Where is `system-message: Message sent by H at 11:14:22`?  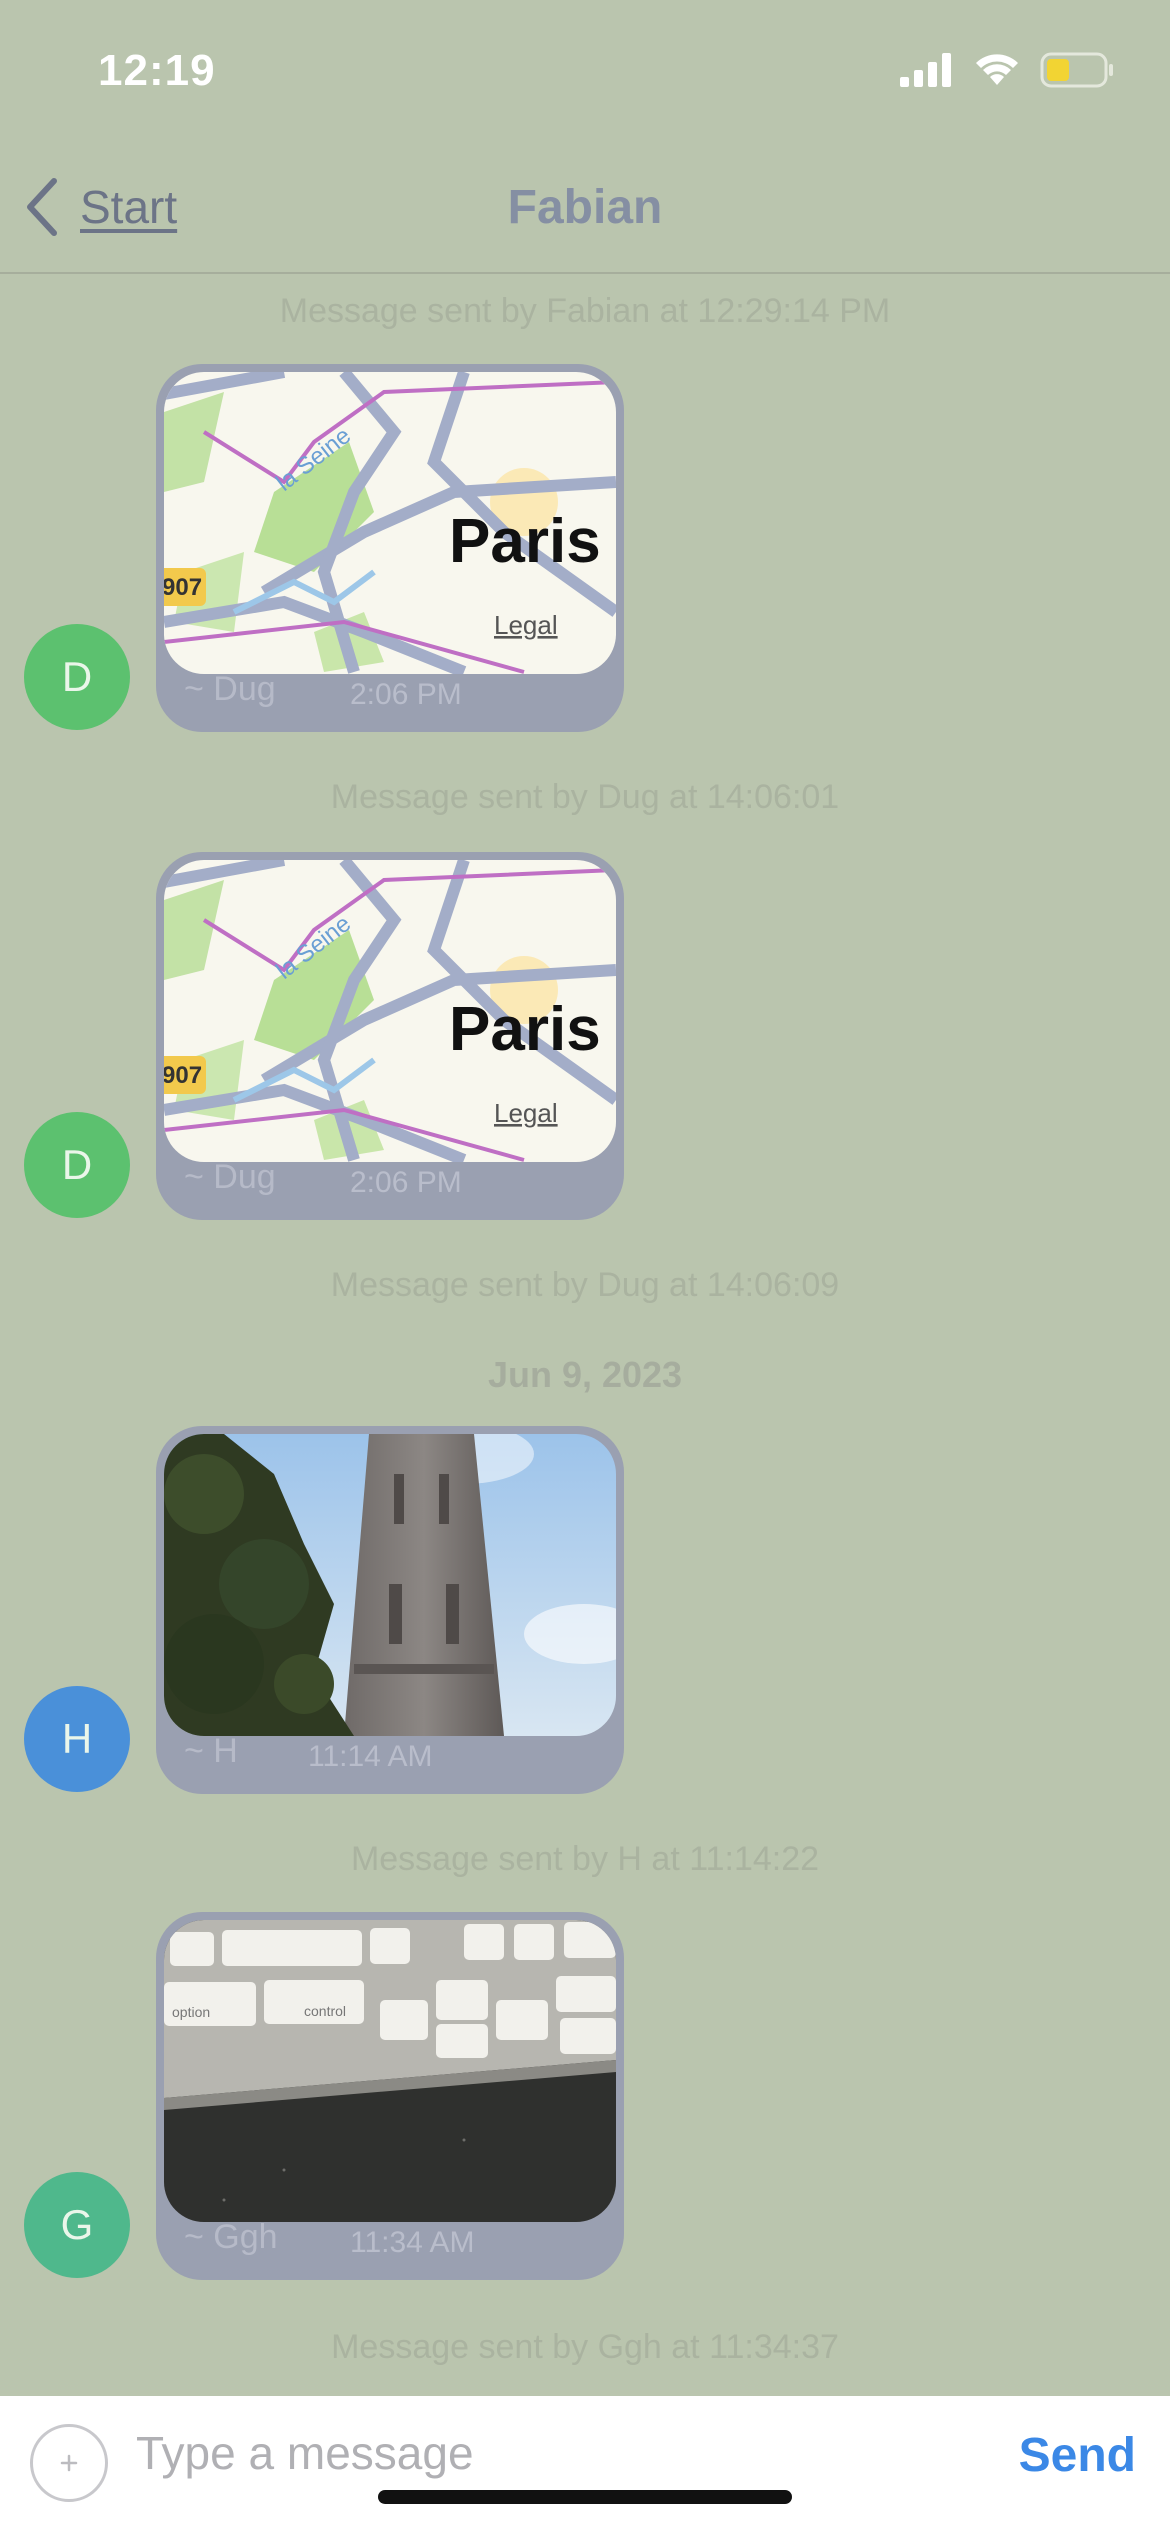
system-message: Message sent by H at 11:14:22 is located at coordinates (585, 1859).